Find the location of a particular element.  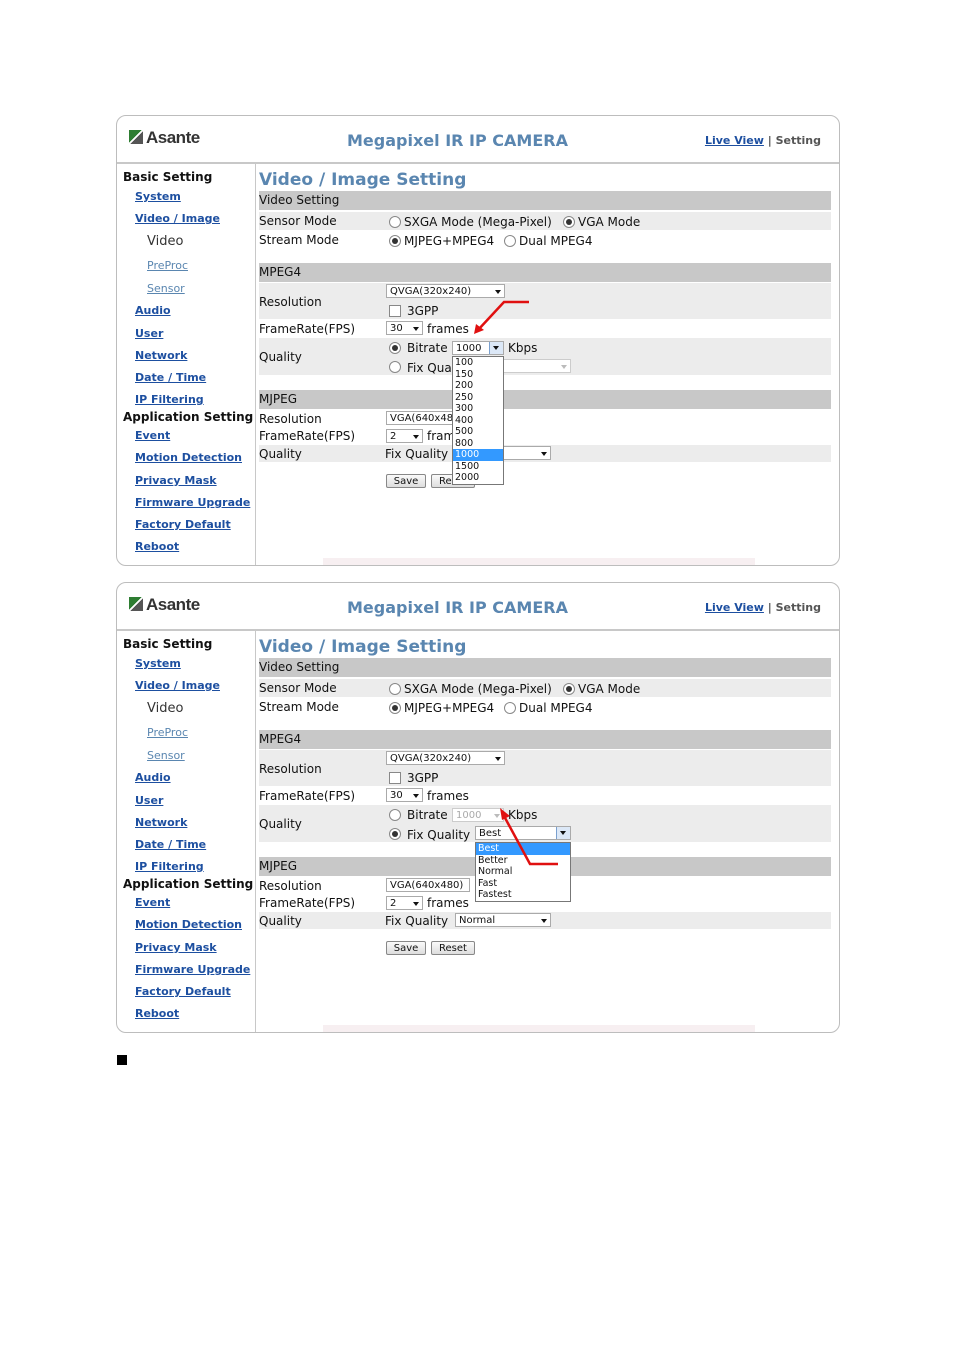

bitrate-option: 100 is located at coordinates (478, 363).